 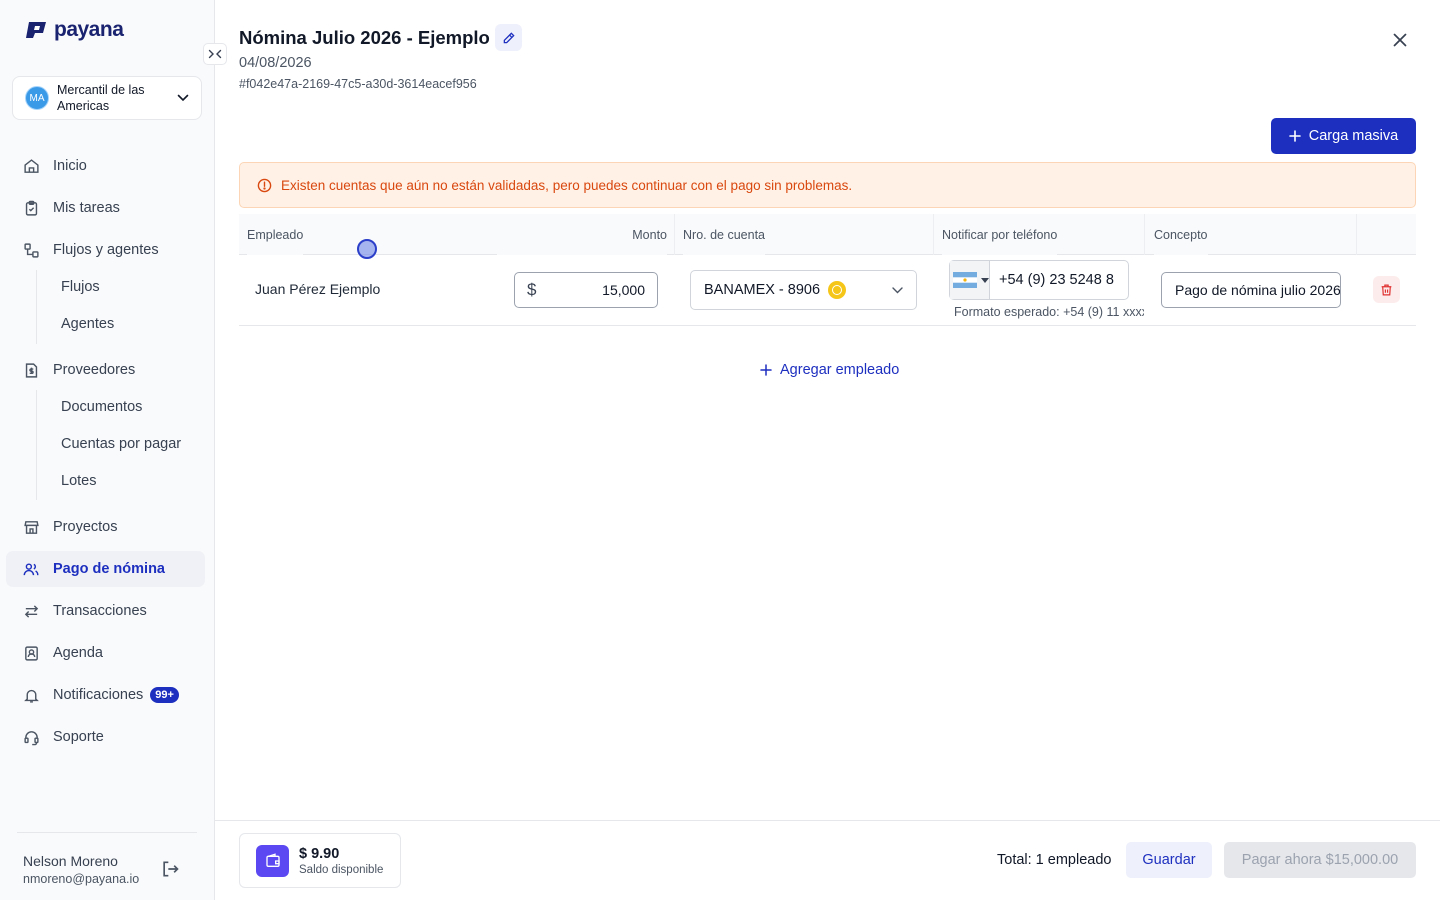 I want to click on sidebar-item-label: Inicio, so click(x=70, y=166).